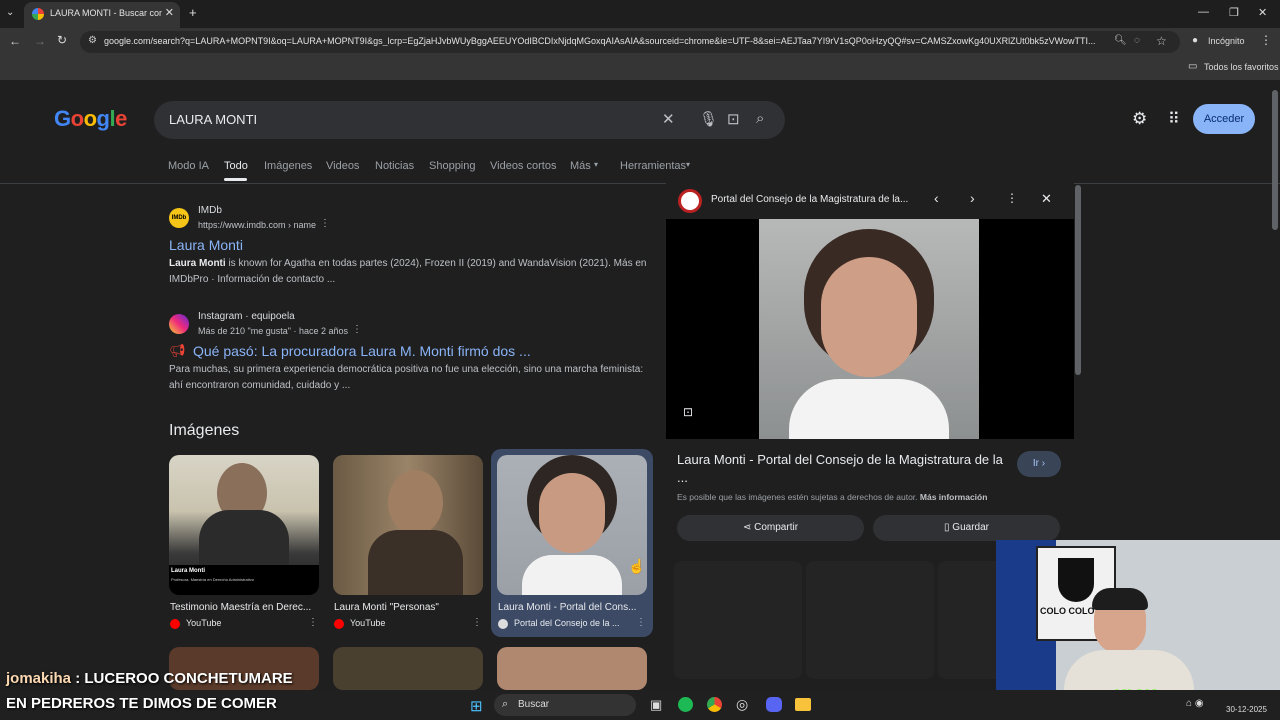 The image size is (1280, 720). I want to click on tab-all: Todo, so click(236, 166).